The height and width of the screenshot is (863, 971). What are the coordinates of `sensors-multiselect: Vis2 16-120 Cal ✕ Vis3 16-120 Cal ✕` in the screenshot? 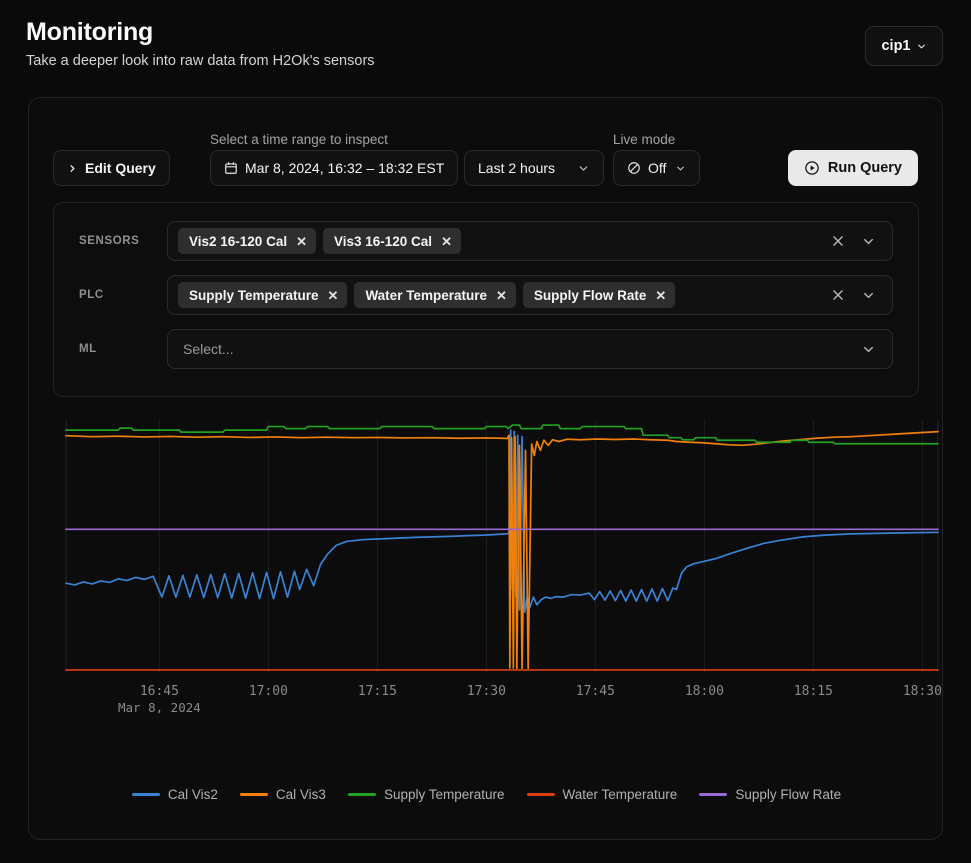 It's located at (530, 241).